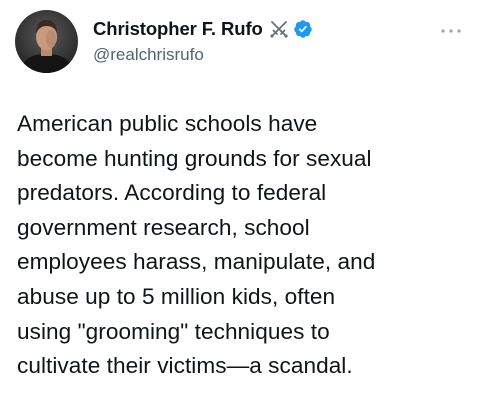 The height and width of the screenshot is (412, 479). What do you see at coordinates (185, 366) in the screenshot?
I see `tweet-text-line: cultivate their victims—a scandal.` at bounding box center [185, 366].